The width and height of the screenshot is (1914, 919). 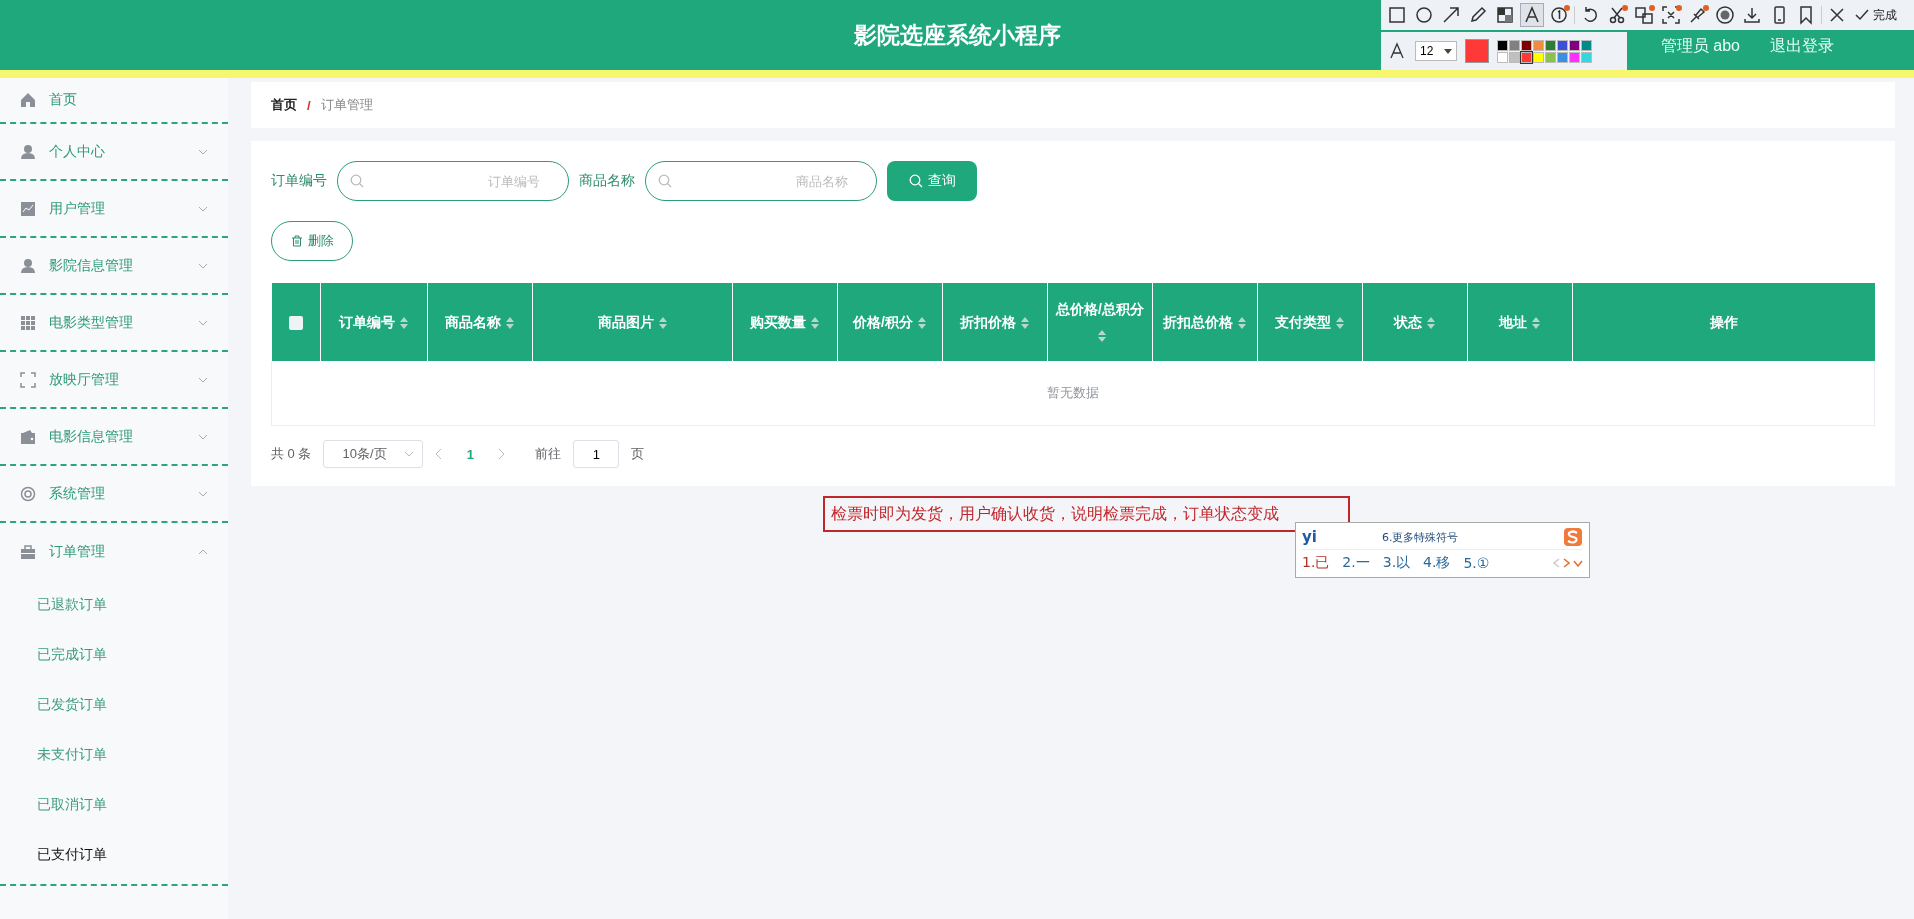 What do you see at coordinates (1752, 15) in the screenshot?
I see `download-icon` at bounding box center [1752, 15].